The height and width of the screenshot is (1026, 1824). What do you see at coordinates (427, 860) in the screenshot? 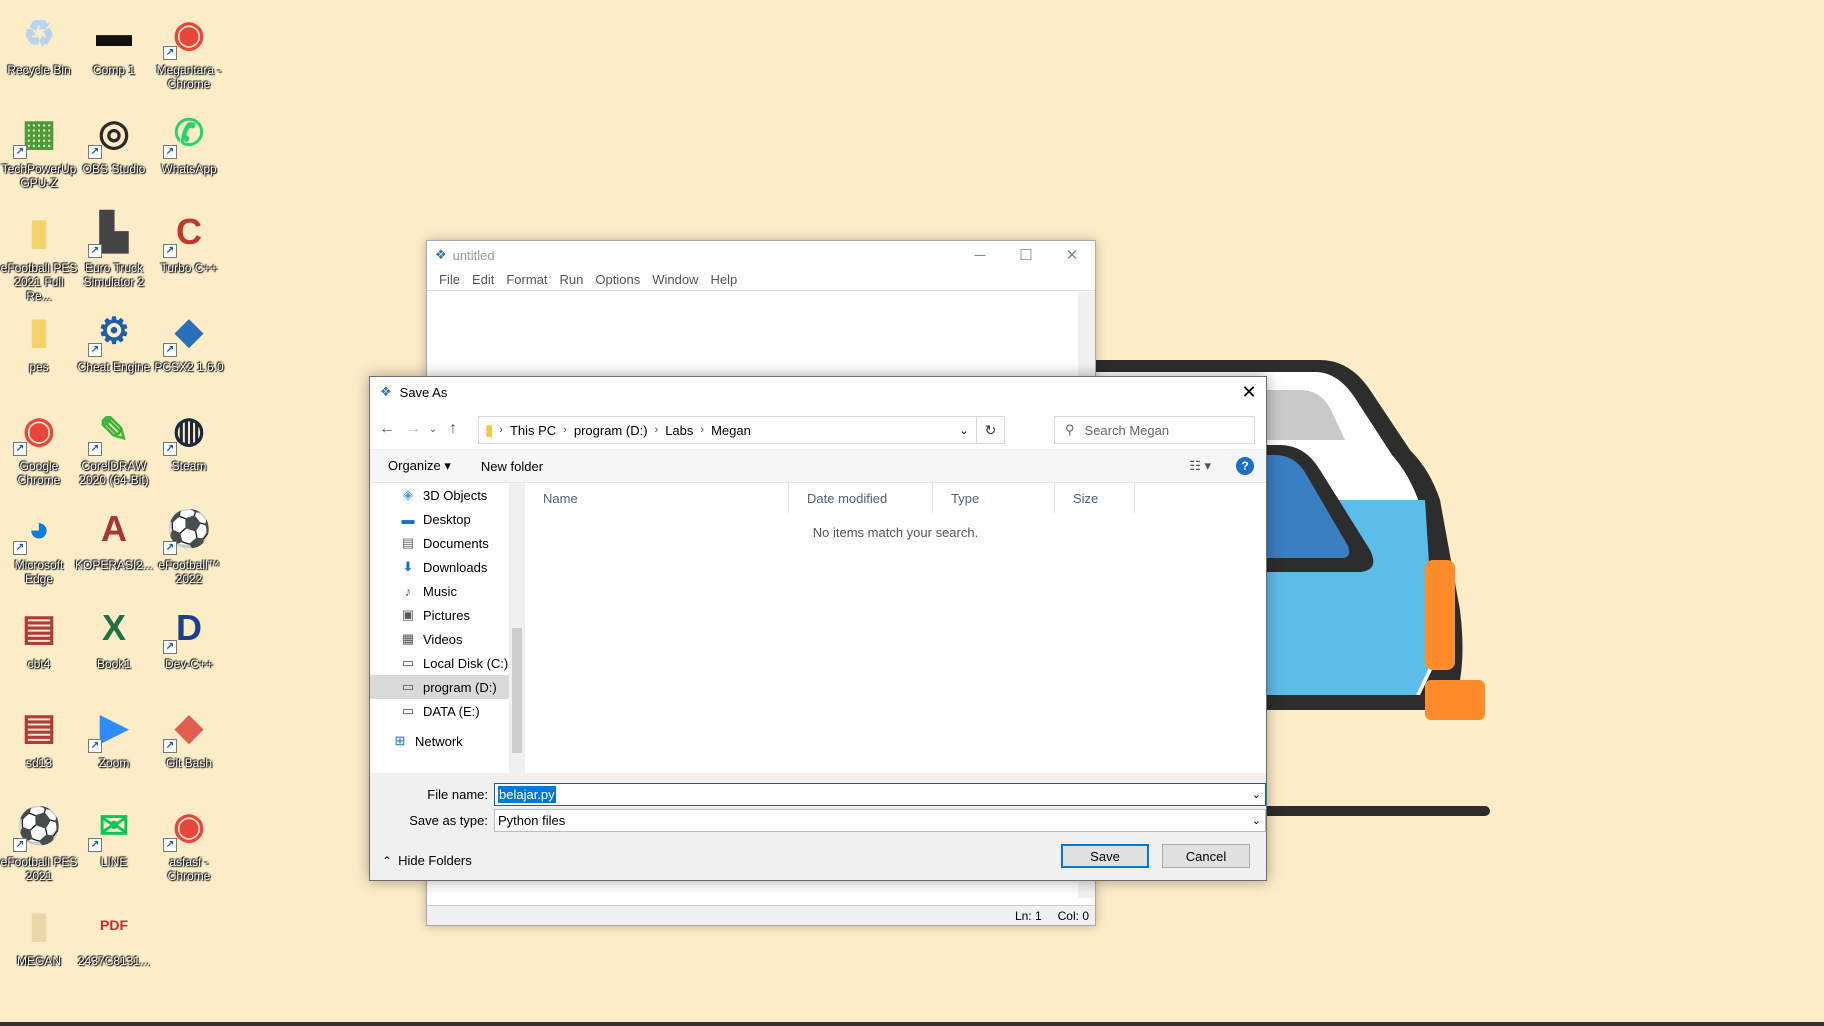
I see `hide-folders-button: ⌃ Hide Folders` at bounding box center [427, 860].